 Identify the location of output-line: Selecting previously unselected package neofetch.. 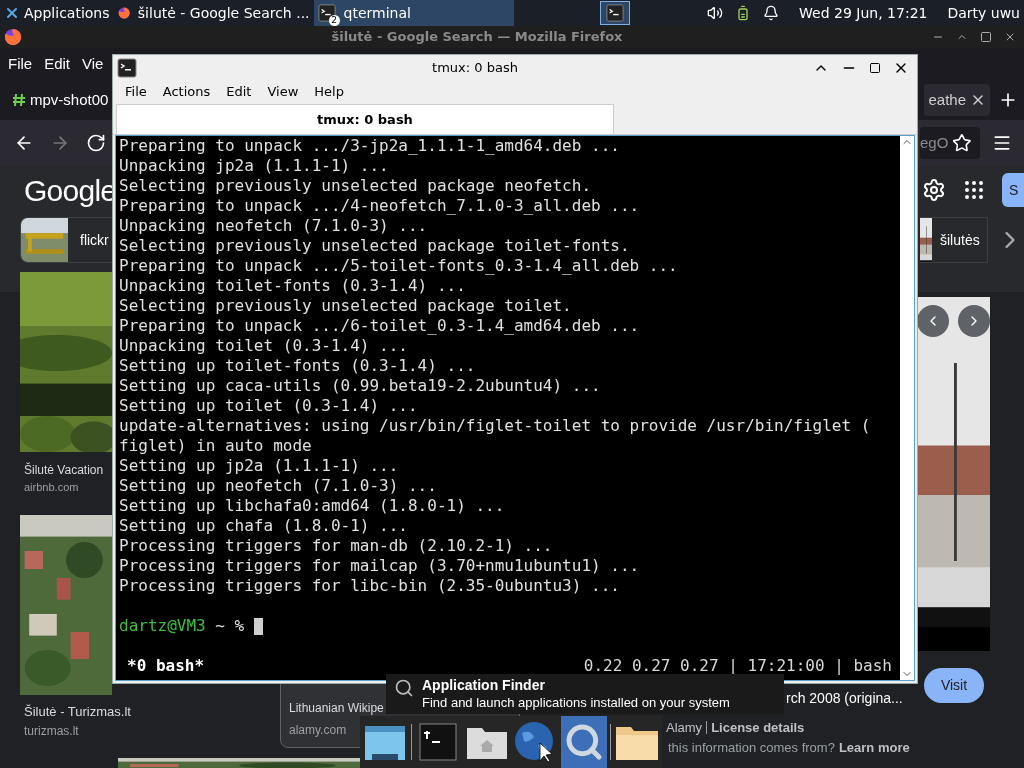
(355, 186).